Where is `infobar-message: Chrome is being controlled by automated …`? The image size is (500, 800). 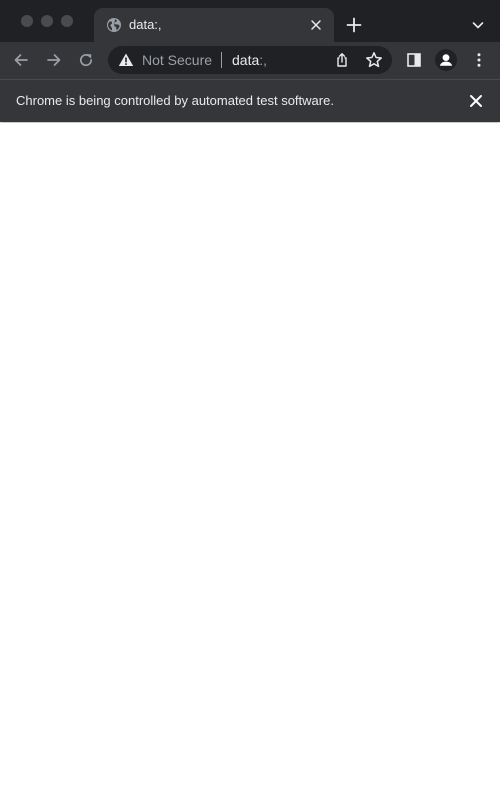
infobar-message: Chrome is being controlled by automated … is located at coordinates (175, 100).